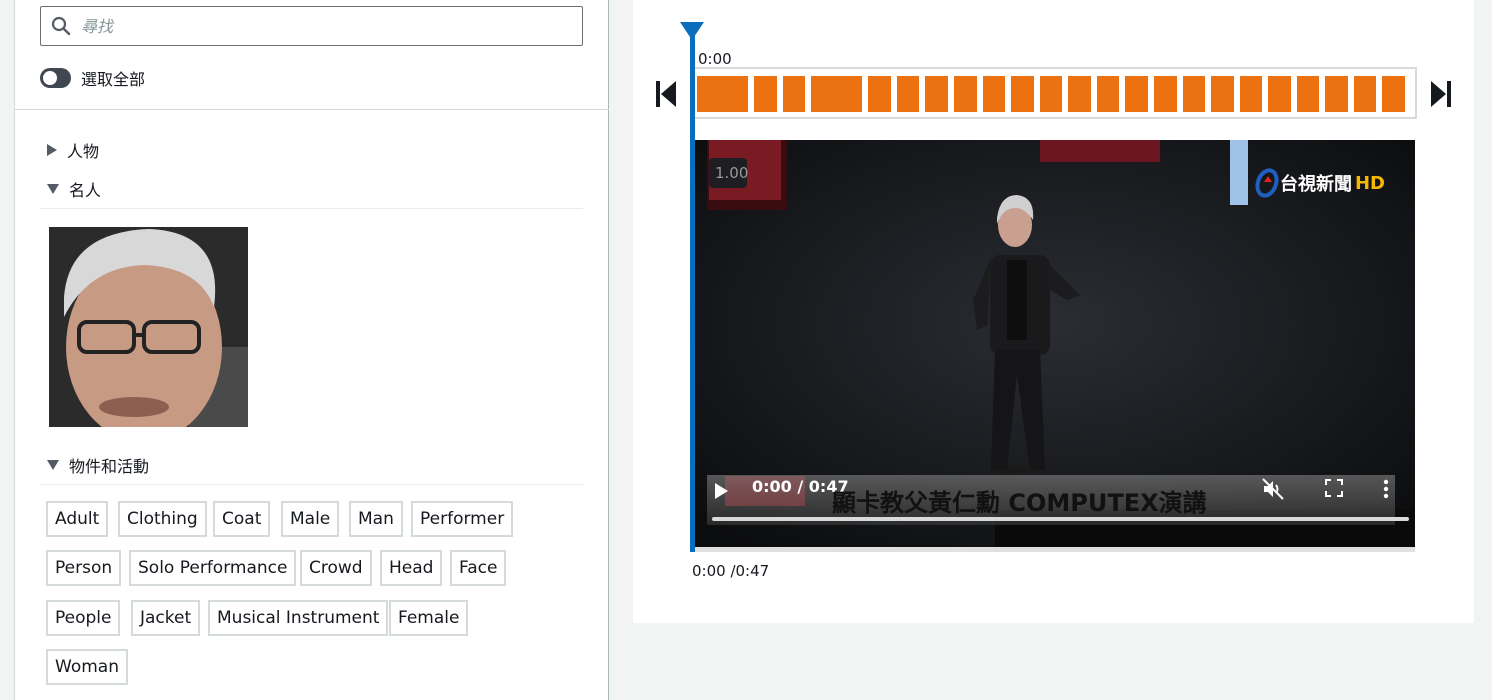 Image resolution: width=1492 pixels, height=700 pixels. Describe the element at coordinates (83, 151) in the screenshot. I see `section-label: 人物` at that location.